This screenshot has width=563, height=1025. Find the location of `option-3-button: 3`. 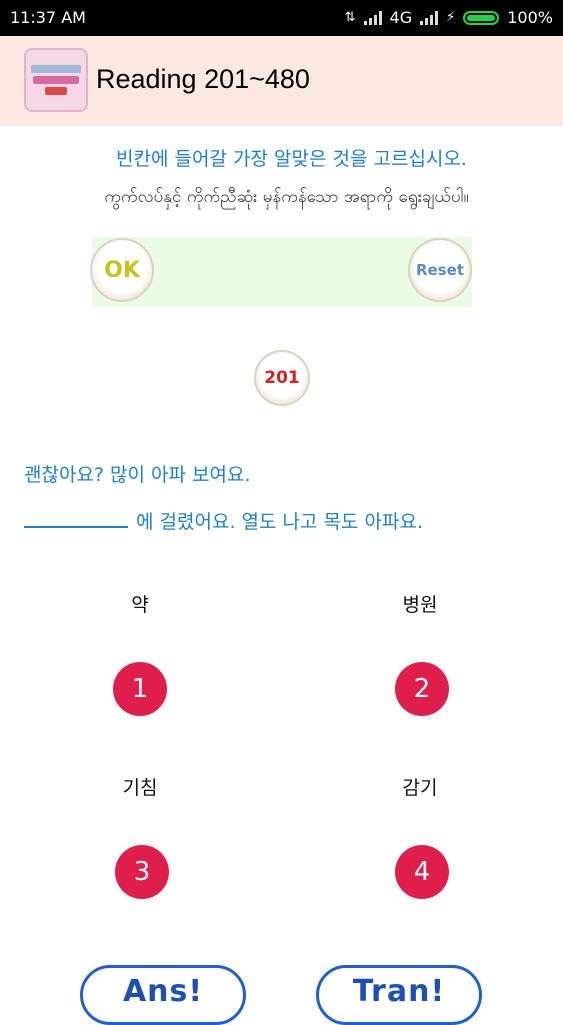

option-3-button: 3 is located at coordinates (142, 872).